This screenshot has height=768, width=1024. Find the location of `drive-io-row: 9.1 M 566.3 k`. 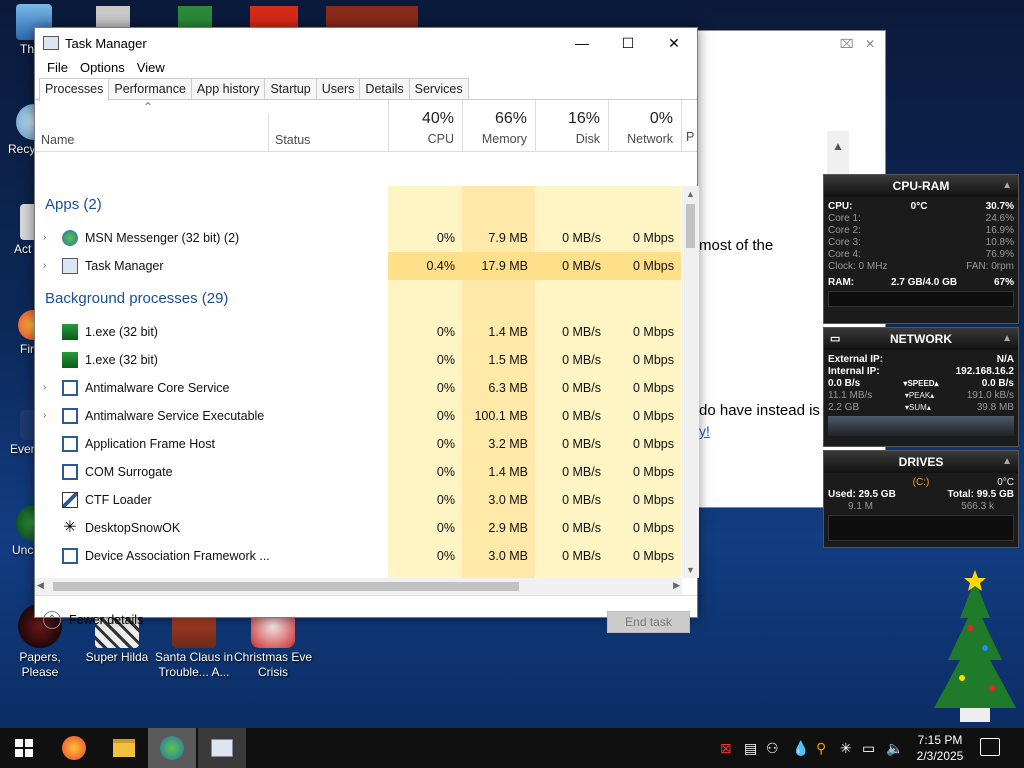

drive-io-row: 9.1 M 566.3 k is located at coordinates (921, 507).